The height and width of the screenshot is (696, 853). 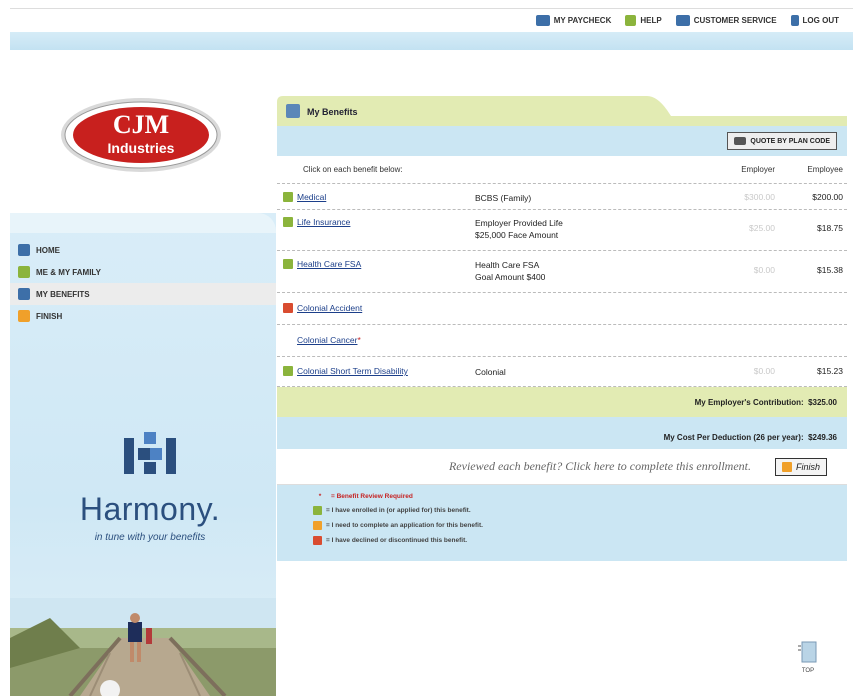 I want to click on sidebar-item-my-benefits: MY BENEFITS, so click(x=143, y=294).